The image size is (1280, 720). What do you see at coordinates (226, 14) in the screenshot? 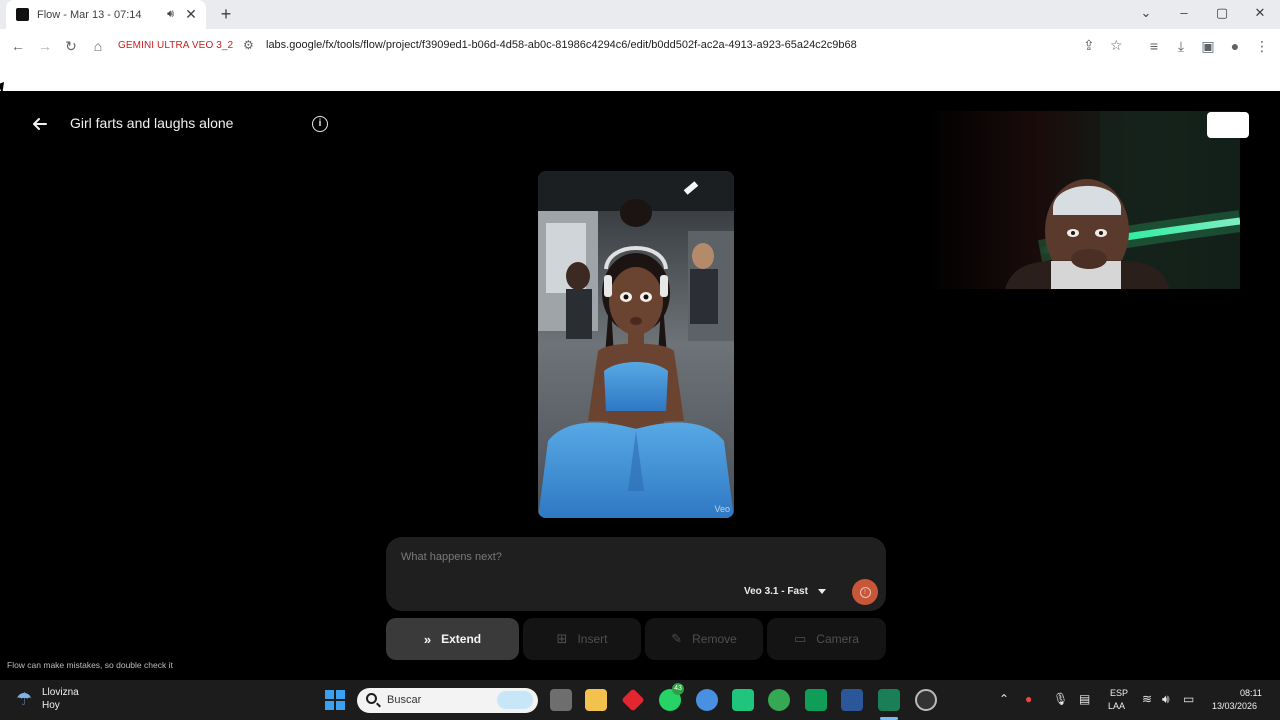
I see `new-tab-button: +` at bounding box center [226, 14].